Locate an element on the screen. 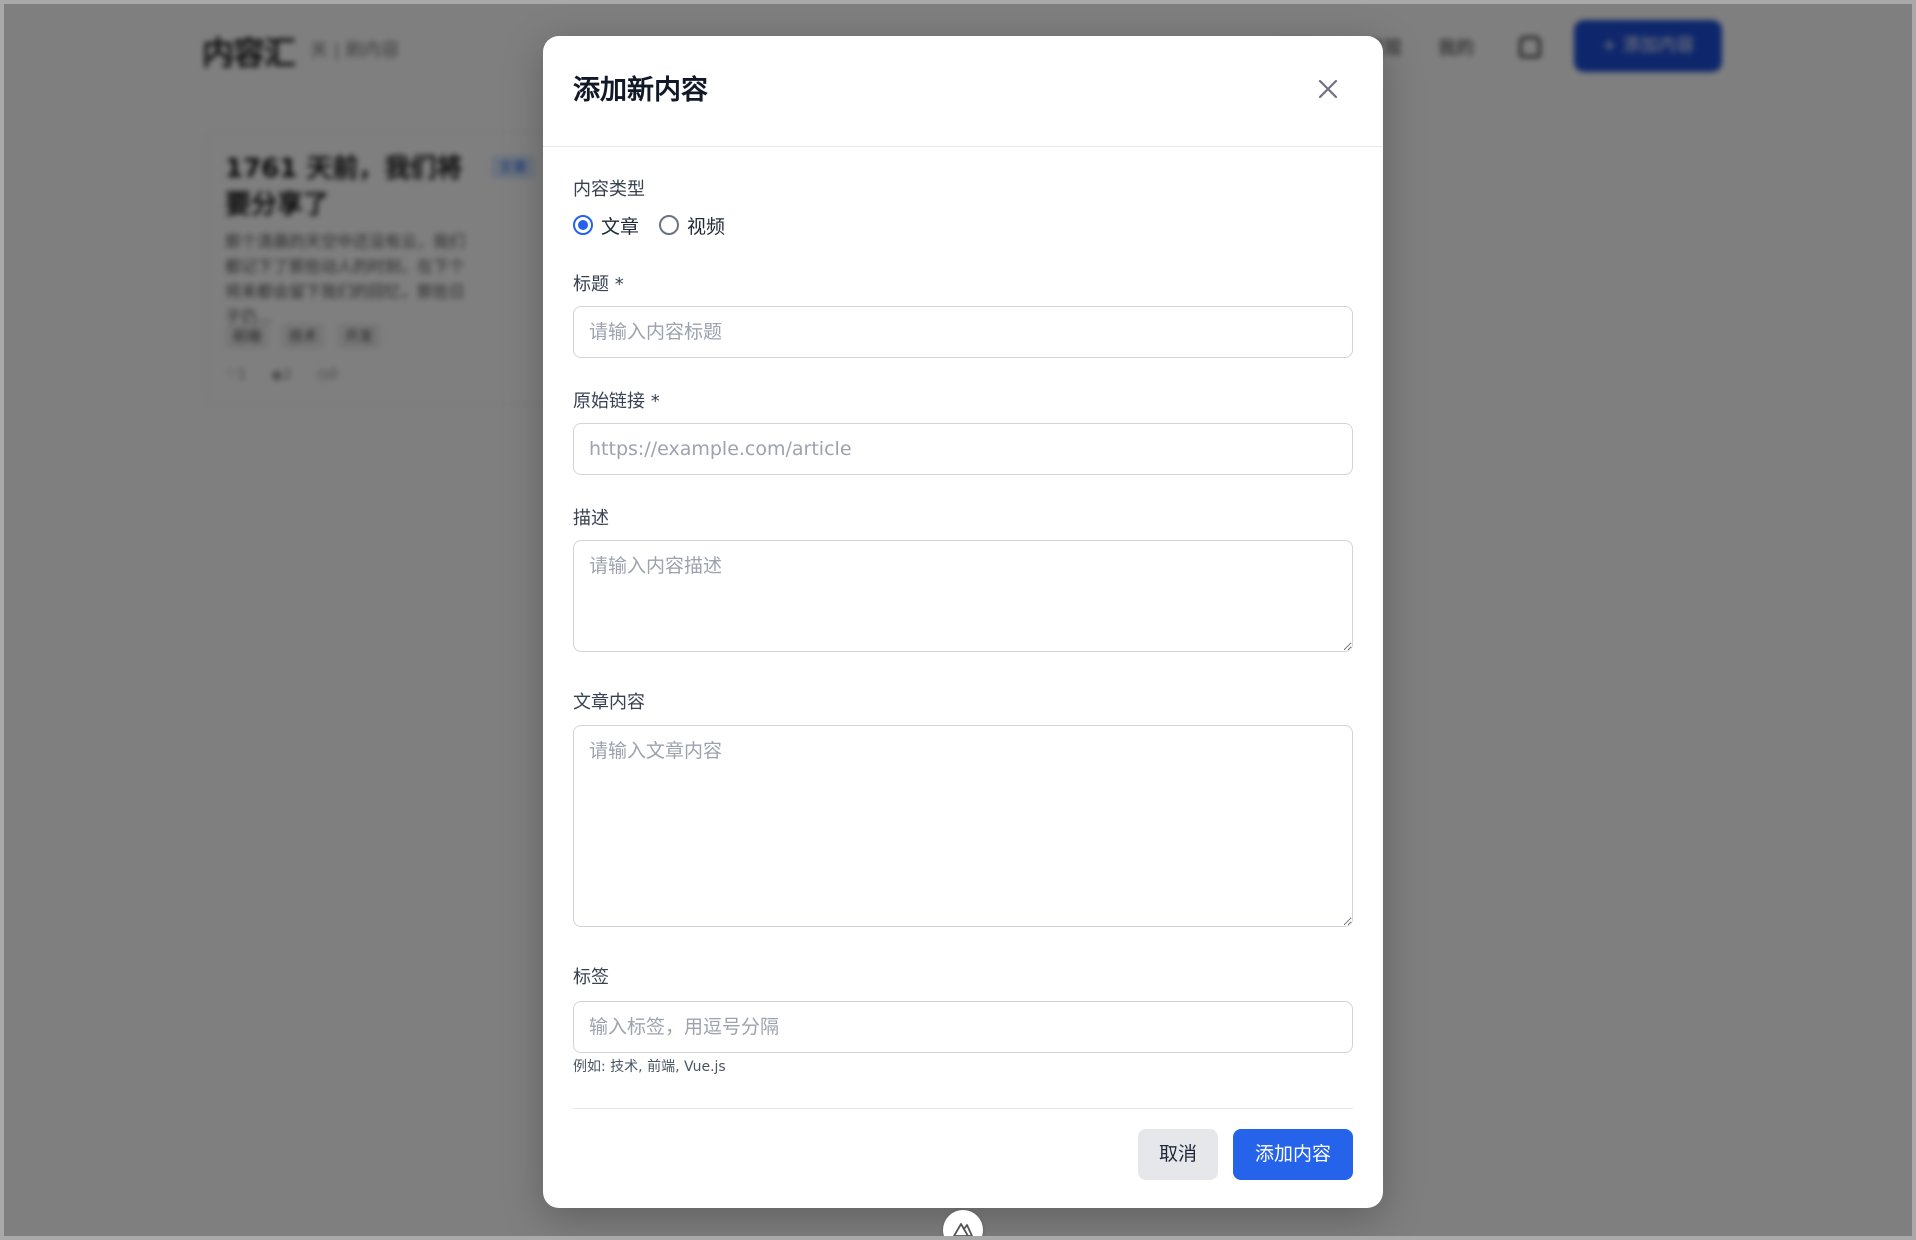  cancel-button: 取消 is located at coordinates (1178, 1154).